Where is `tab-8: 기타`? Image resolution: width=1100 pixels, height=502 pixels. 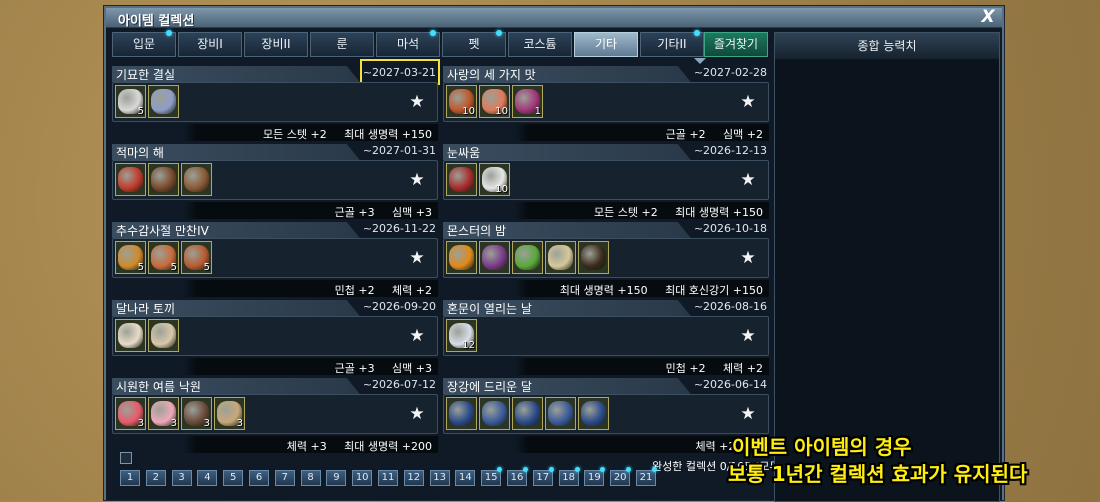 tab-8: 기타 is located at coordinates (606, 44).